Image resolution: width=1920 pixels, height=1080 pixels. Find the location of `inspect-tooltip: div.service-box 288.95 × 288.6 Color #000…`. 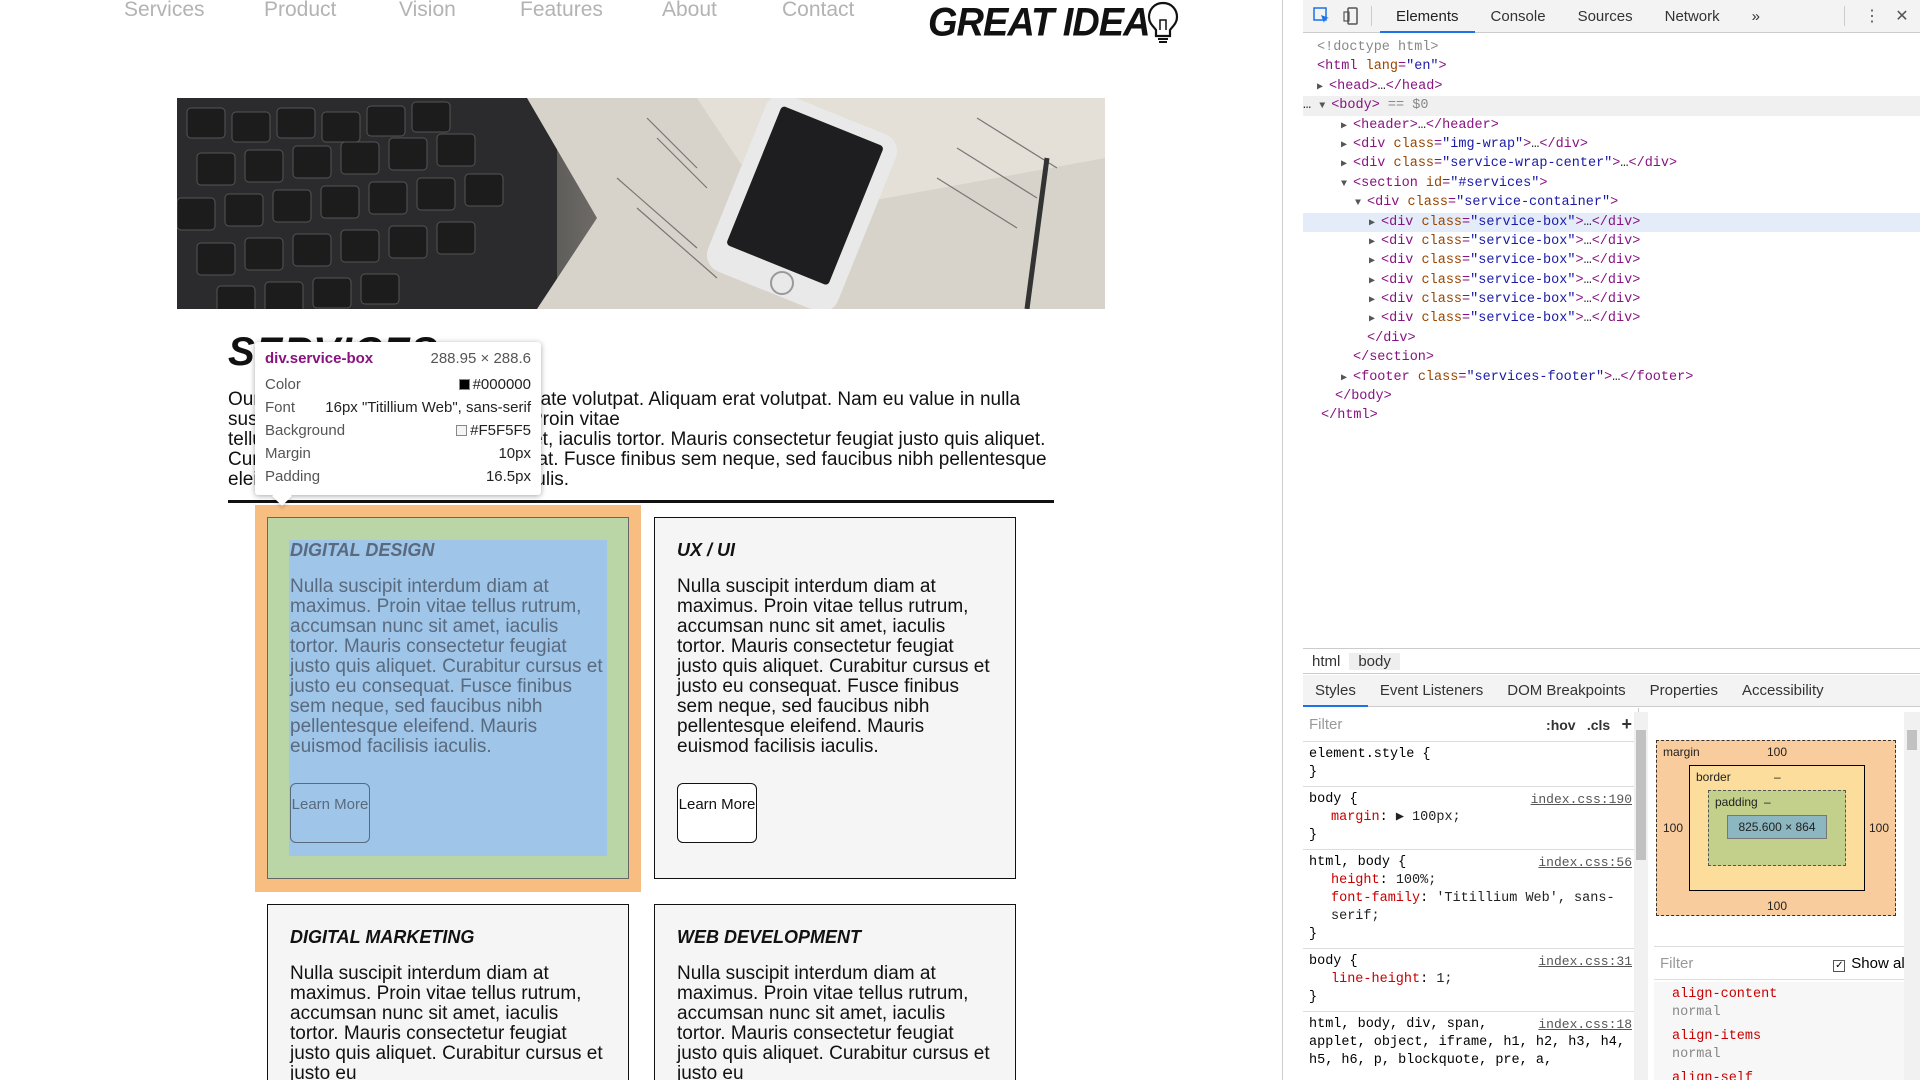

inspect-tooltip: div.service-box 288.95 × 288.6 Color #000… is located at coordinates (398, 418).